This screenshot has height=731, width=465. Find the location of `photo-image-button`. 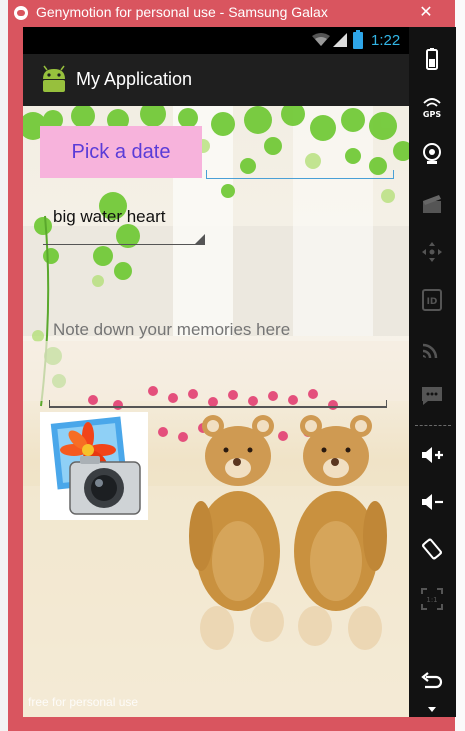

photo-image-button is located at coordinates (94, 466).